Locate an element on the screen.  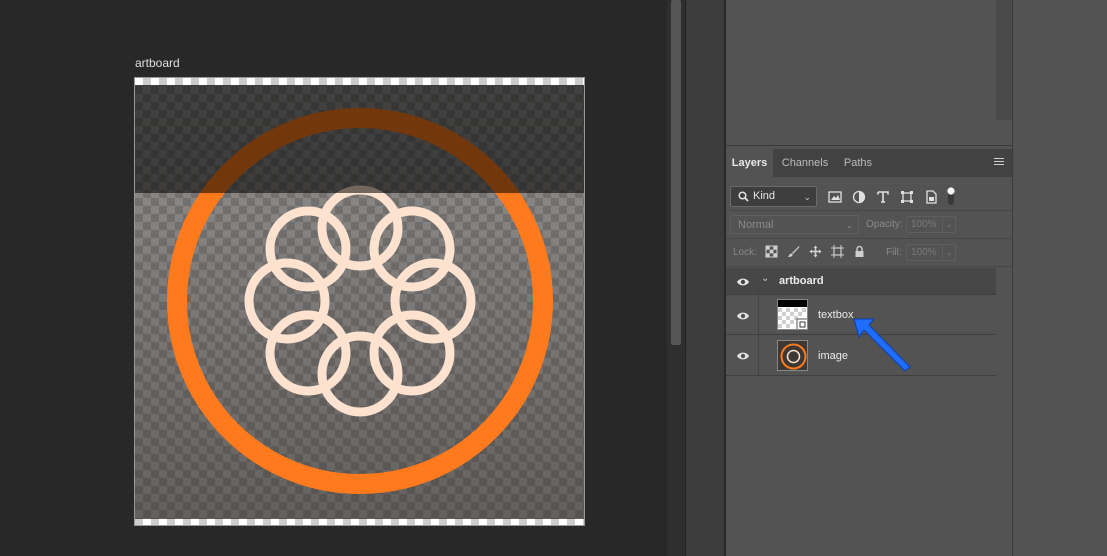
panel-menu-icon is located at coordinates (999, 162).